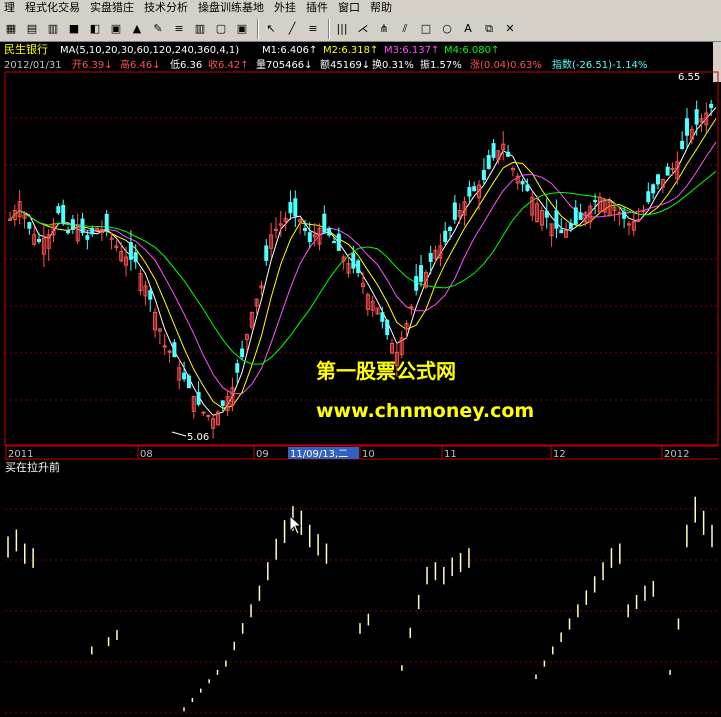 This screenshot has width=721, height=717. I want to click on ma-label: MA(5,10,20,30,60,120,240,360,4,1), so click(149, 50).